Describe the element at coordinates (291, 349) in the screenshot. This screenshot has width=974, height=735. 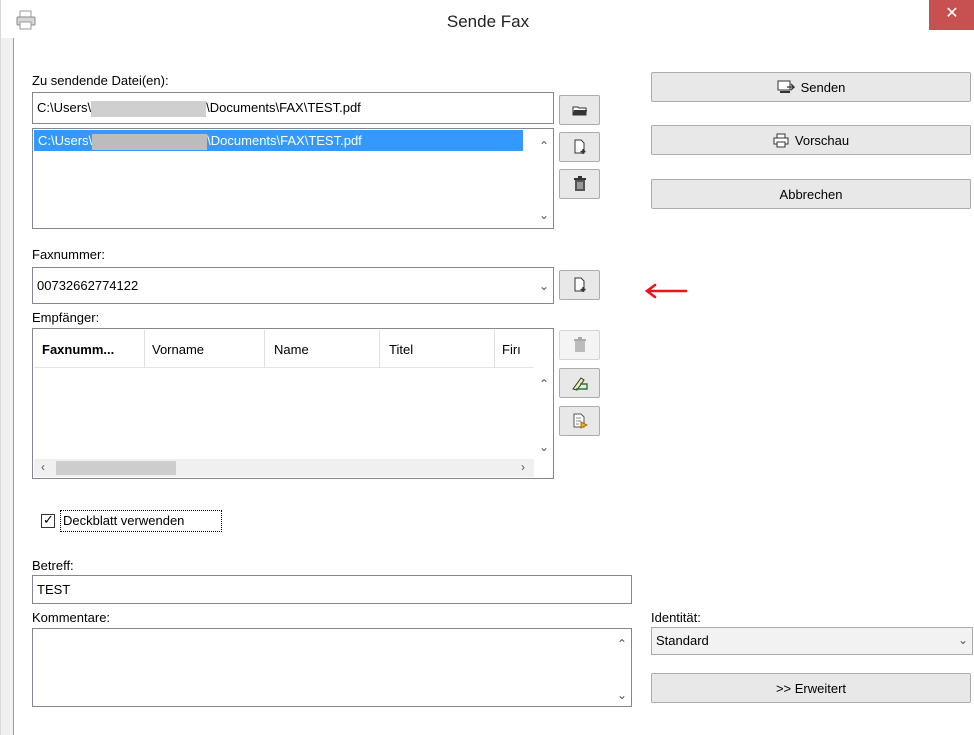
I see `column-name: Name` at that location.